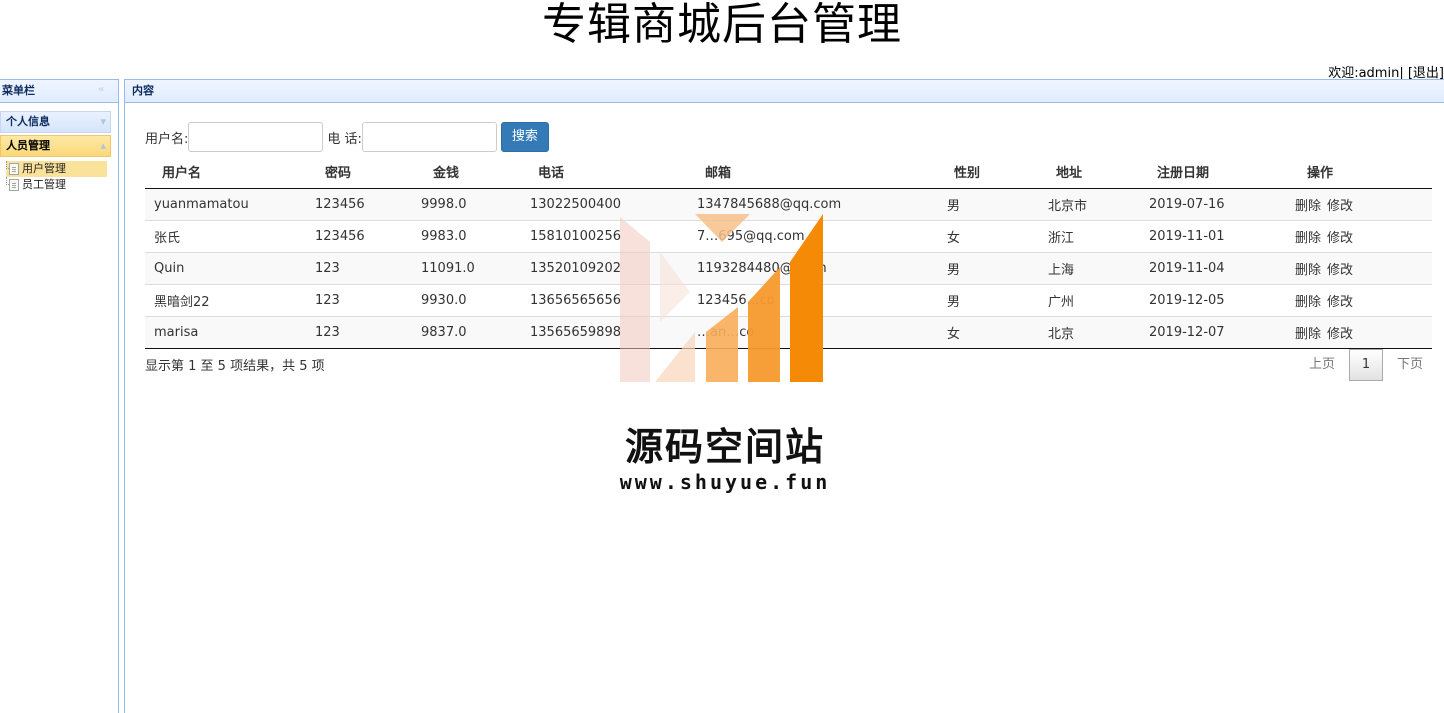 Image resolution: width=1444 pixels, height=713 pixels. I want to click on page-number-button: 1, so click(1366, 365).